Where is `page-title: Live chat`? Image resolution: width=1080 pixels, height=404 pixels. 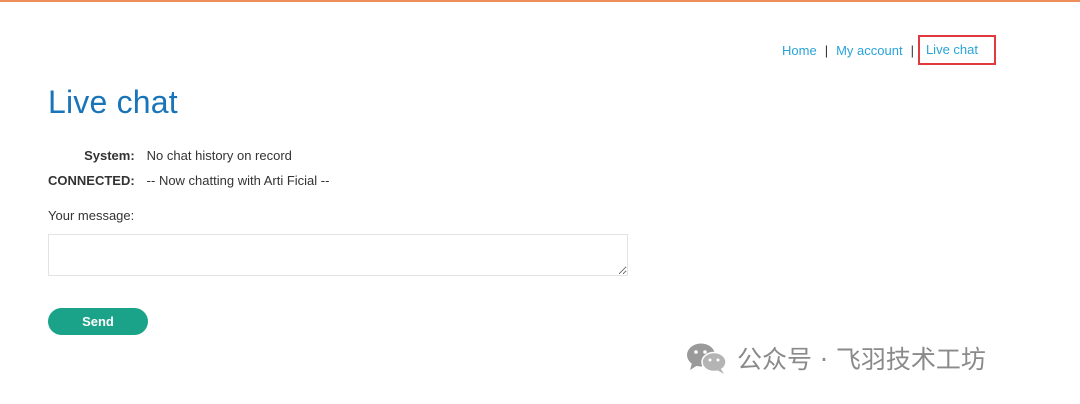
page-title: Live chat is located at coordinates (113, 102).